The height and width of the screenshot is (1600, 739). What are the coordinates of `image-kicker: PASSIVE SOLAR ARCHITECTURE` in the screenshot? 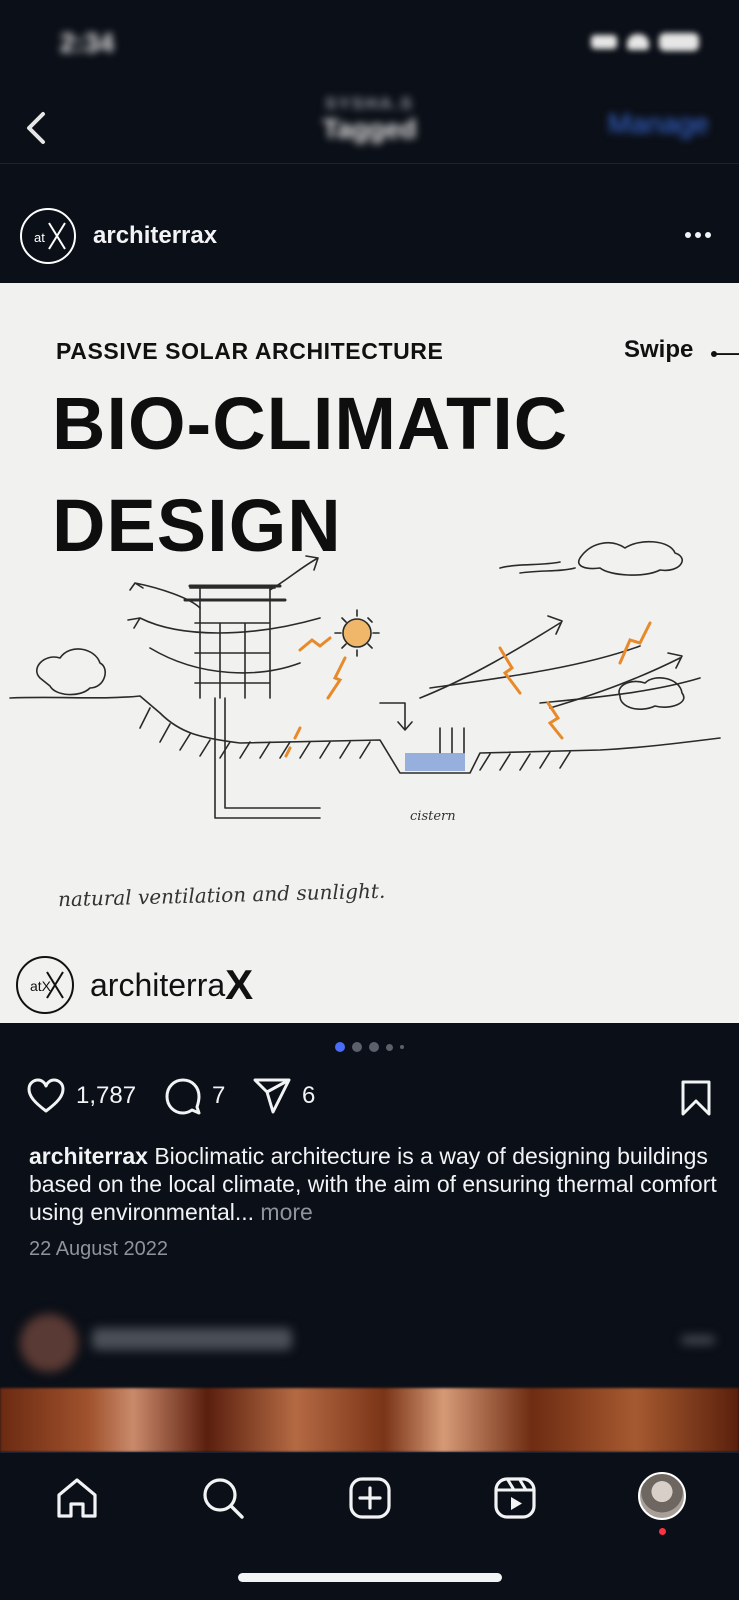 It's located at (250, 351).